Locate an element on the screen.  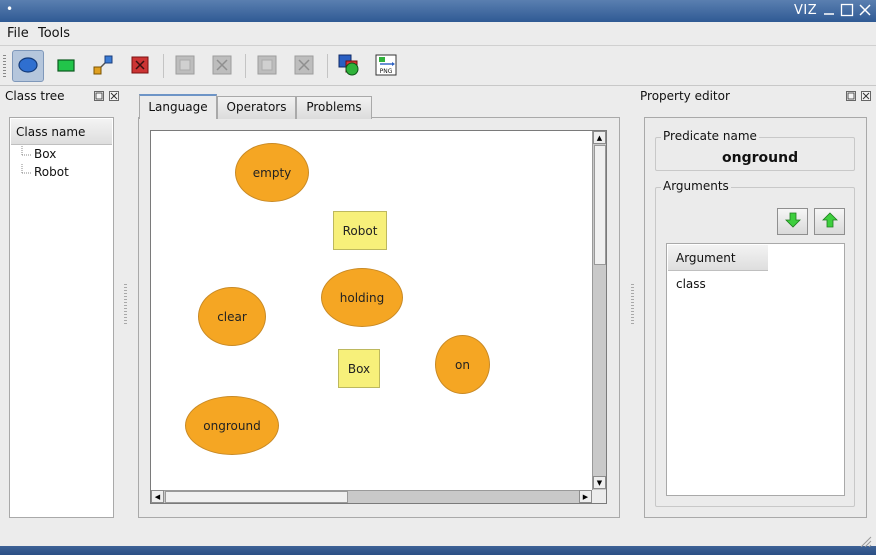
disabled-remove-2-button is located at coordinates (267, 66).